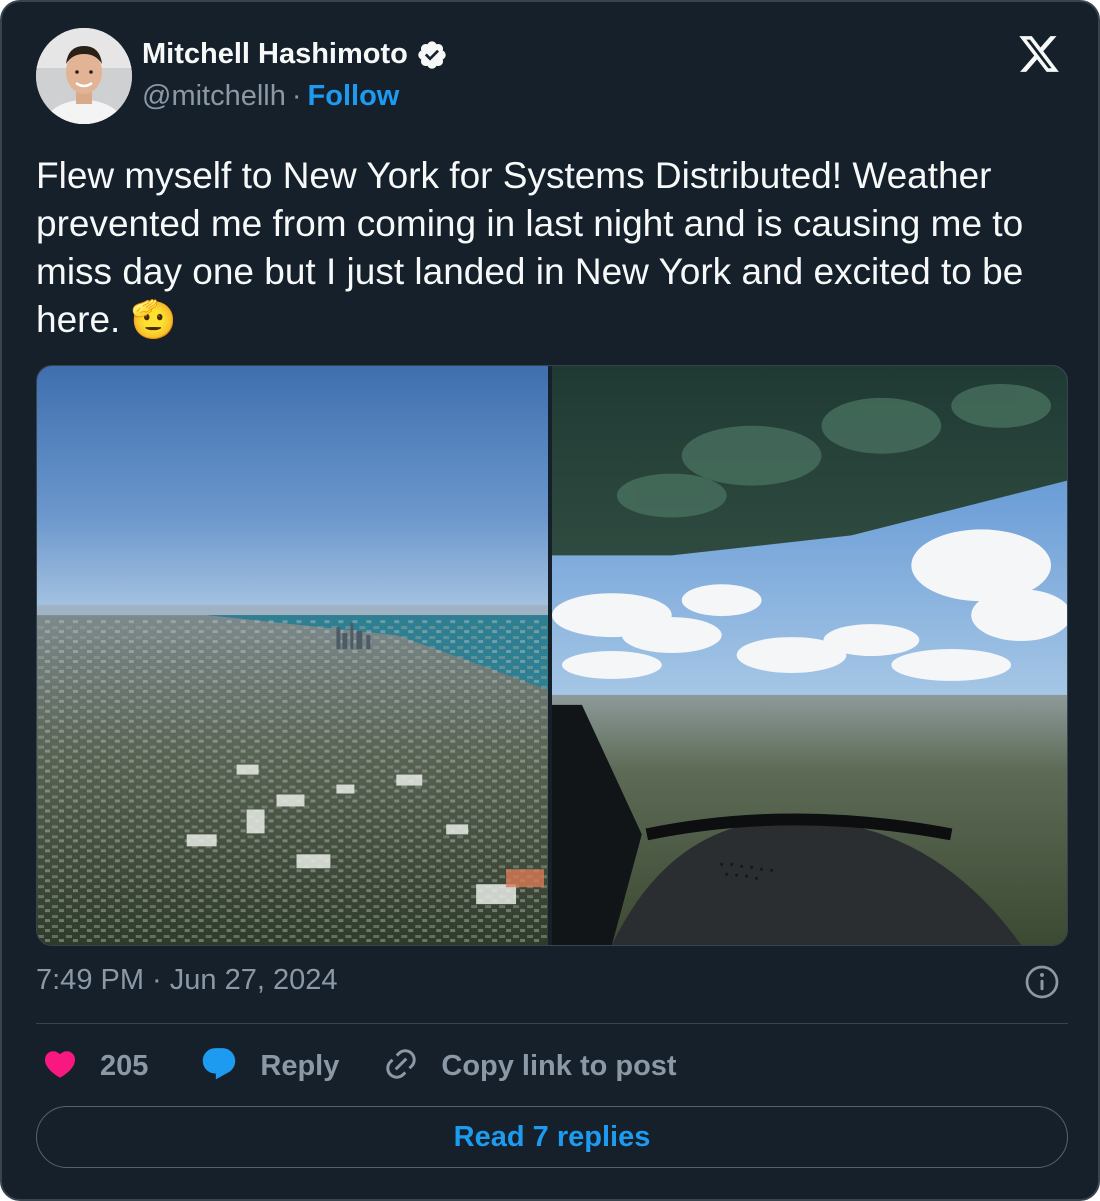 This screenshot has height=1201, width=1100. I want to click on copy-link-button: Copy link to post, so click(530, 1066).